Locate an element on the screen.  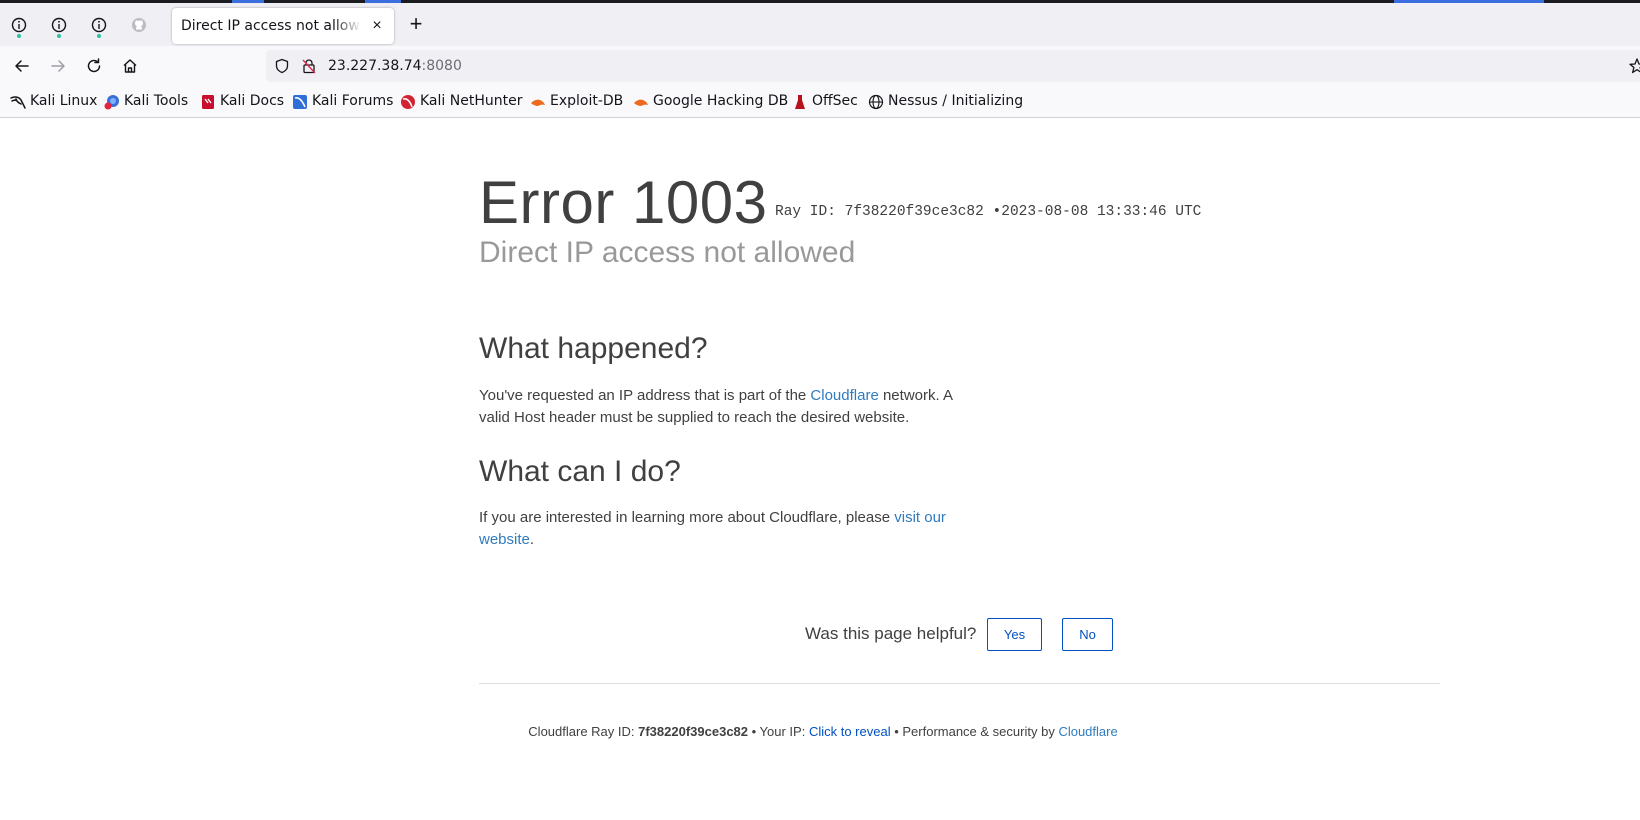
kali-forums-icon is located at coordinates (300, 102).